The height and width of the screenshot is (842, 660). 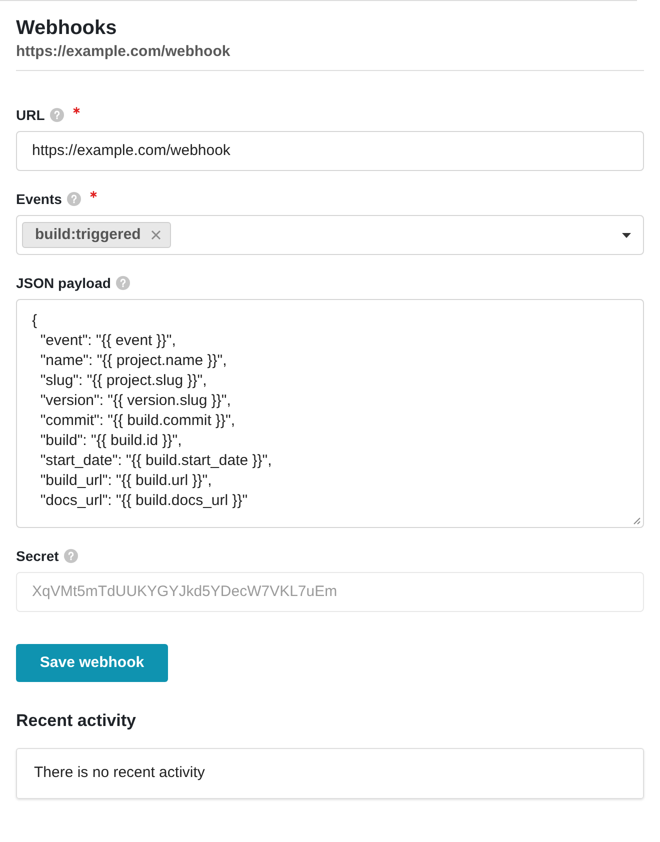 What do you see at coordinates (39, 199) in the screenshot?
I see `field-label: Events` at bounding box center [39, 199].